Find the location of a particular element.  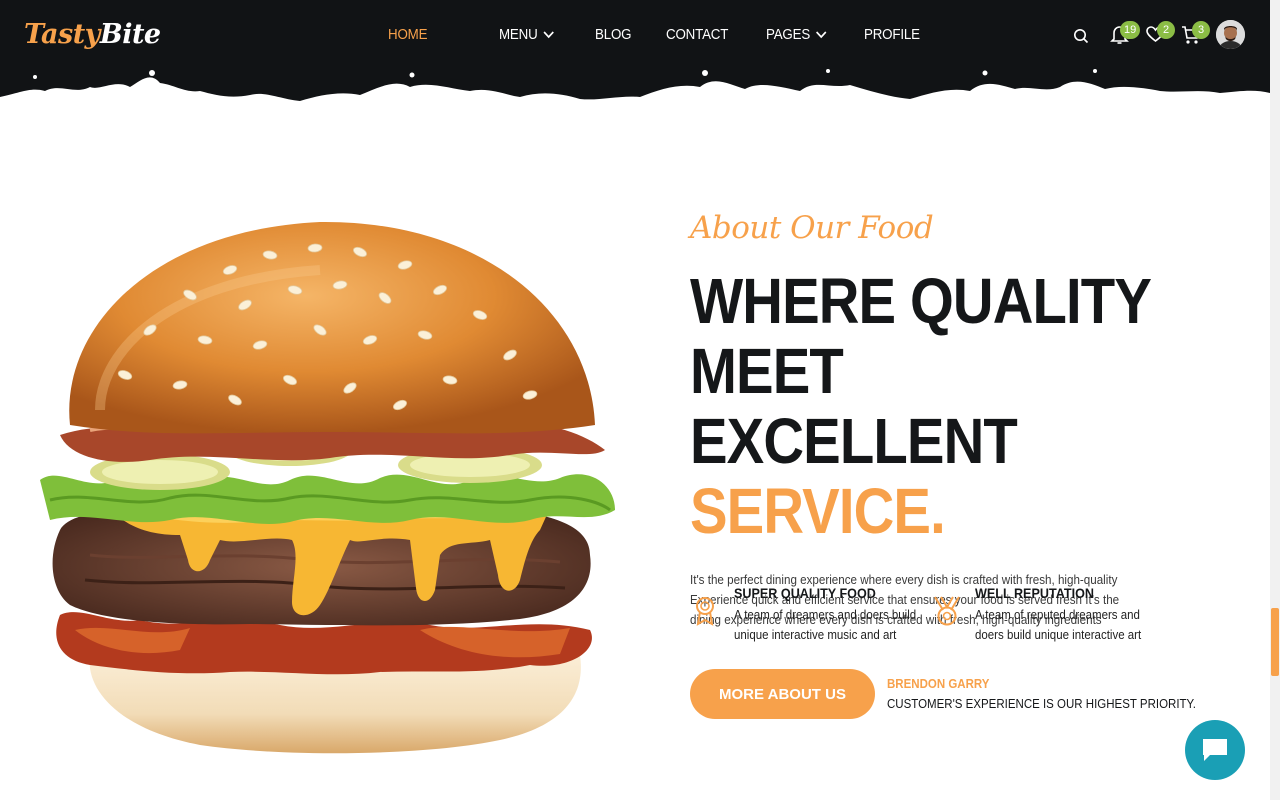

more-about-us-button: MORE ABOUT US is located at coordinates (782, 694).